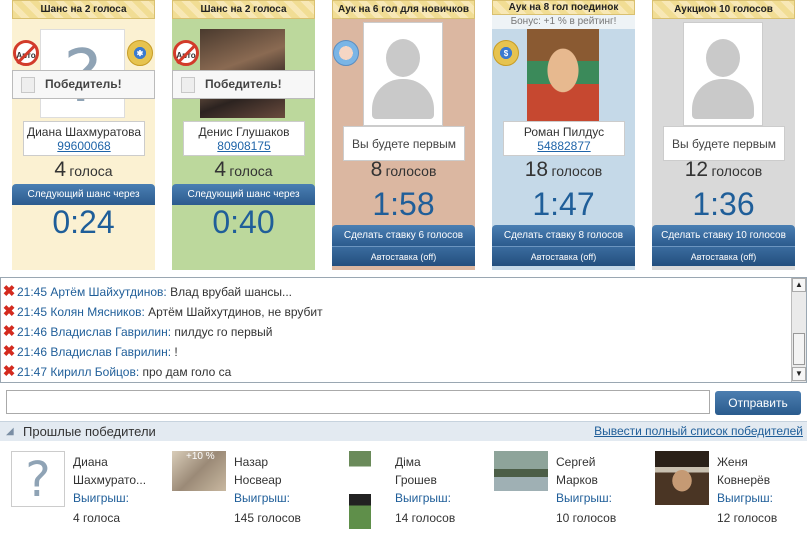 The image size is (807, 541). What do you see at coordinates (416, 480) in the screenshot?
I see `winner-last-name: Грошев` at bounding box center [416, 480].